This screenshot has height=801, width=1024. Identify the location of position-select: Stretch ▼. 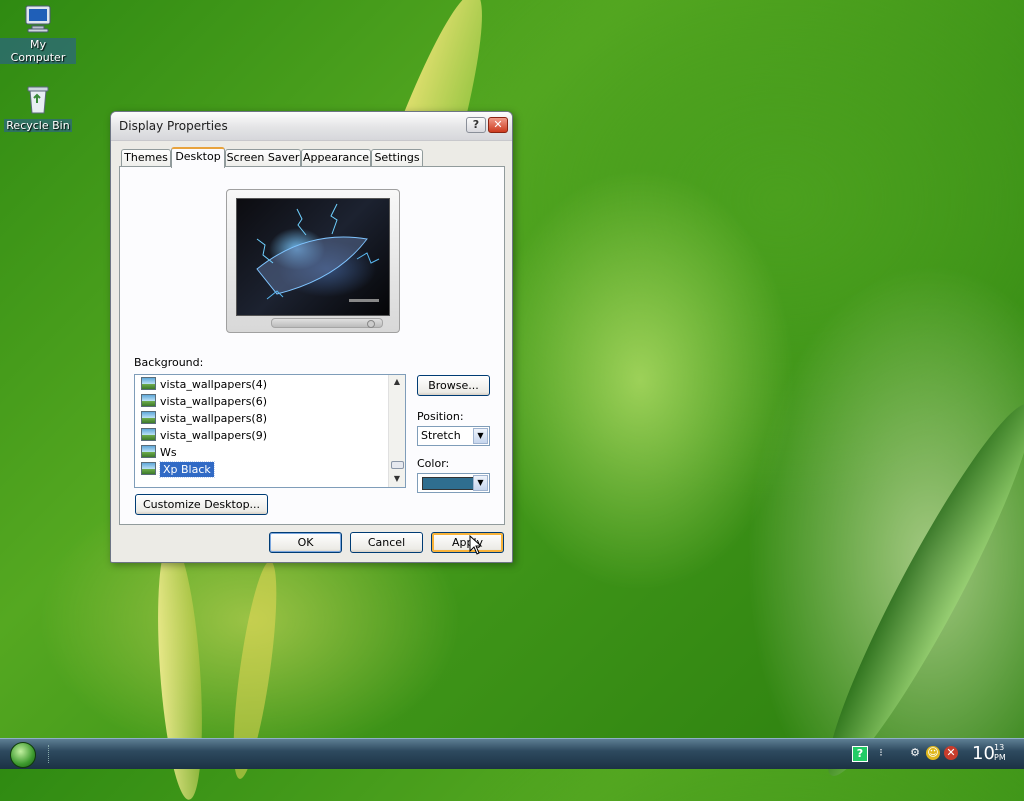
(453, 436).